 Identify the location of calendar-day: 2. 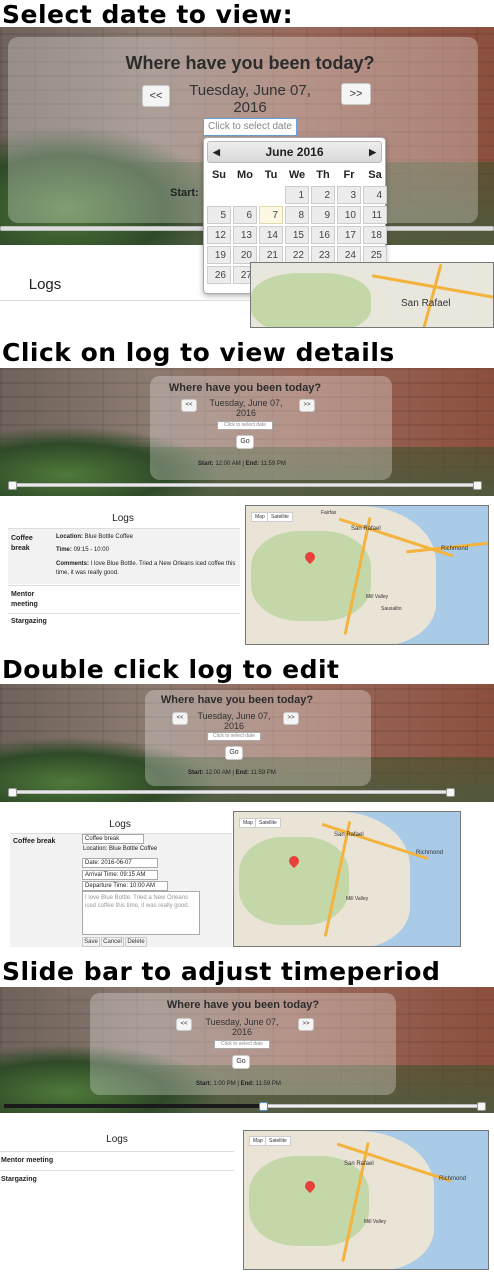
(323, 195).